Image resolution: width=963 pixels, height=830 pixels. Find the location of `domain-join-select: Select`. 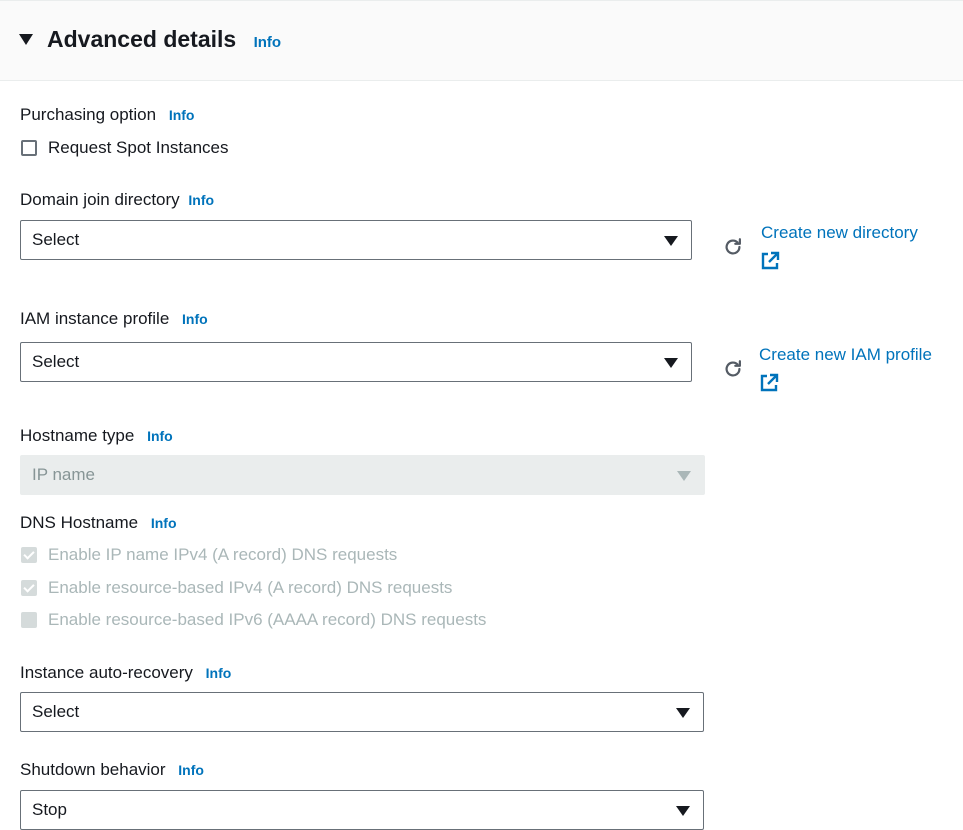

domain-join-select: Select is located at coordinates (356, 240).